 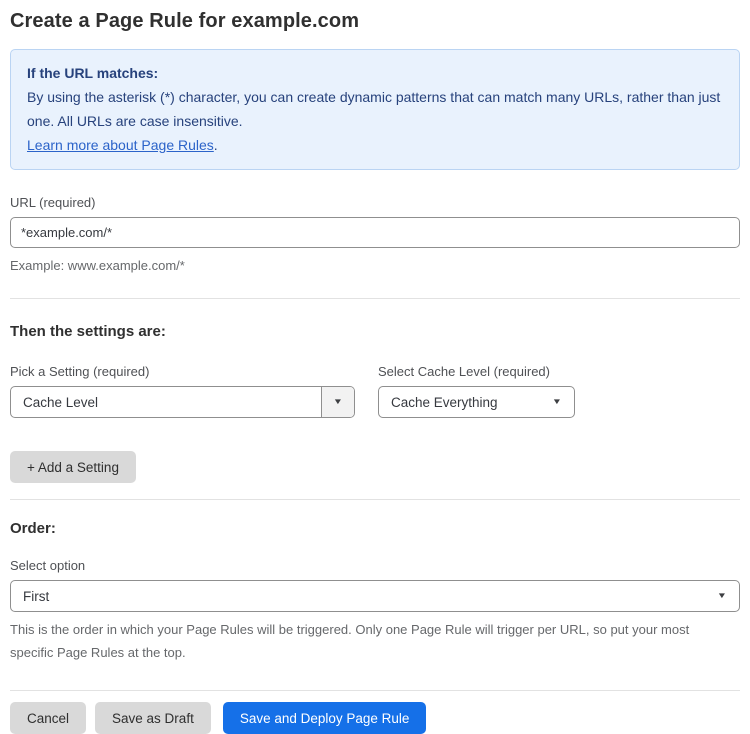 I want to click on add-setting-button: + Add a Setting, so click(x=73, y=467).